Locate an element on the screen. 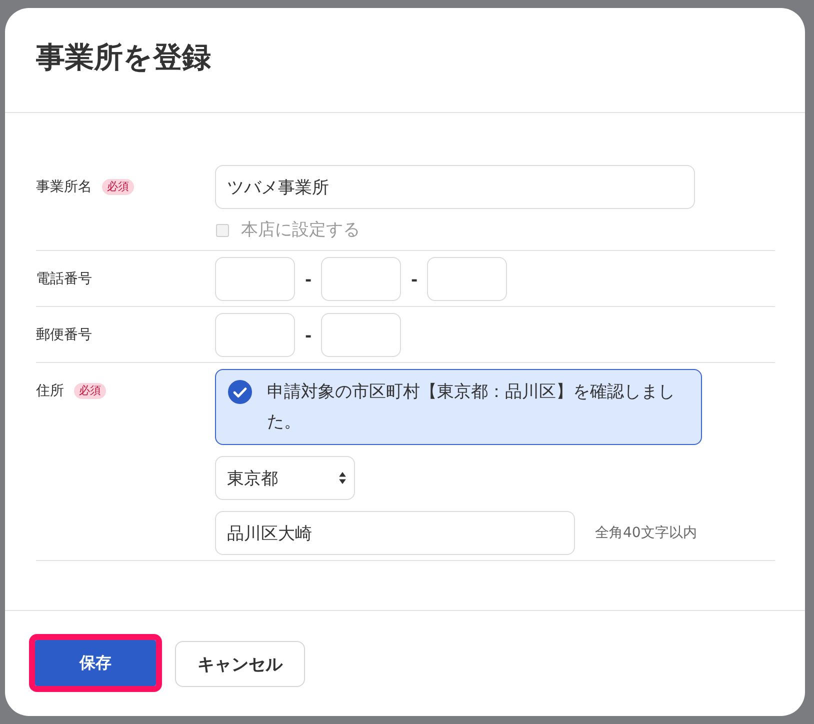 Image resolution: width=814 pixels, height=724 pixels. text-field: ツバメ事業所 is located at coordinates (455, 187).